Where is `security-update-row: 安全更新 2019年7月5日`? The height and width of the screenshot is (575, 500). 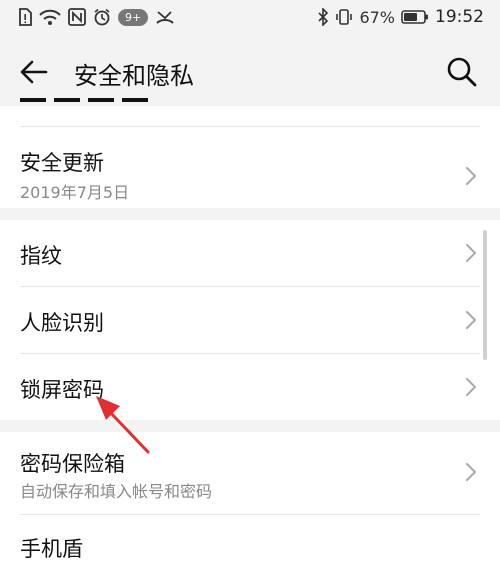
security-update-row: 安全更新 2019年7月5日 is located at coordinates (250, 167).